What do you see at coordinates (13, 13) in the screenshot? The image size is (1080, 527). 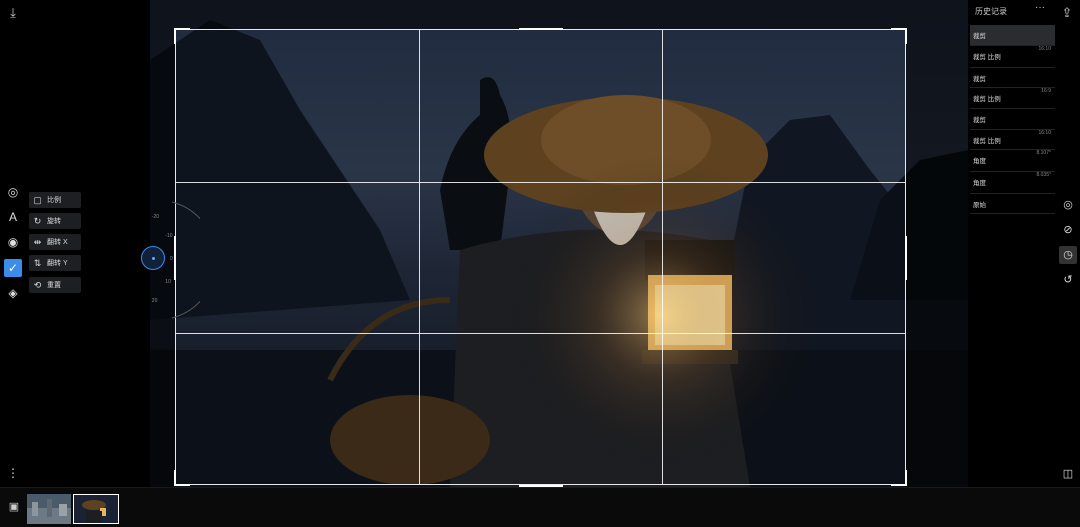 I see `download-icon: ⤓` at bounding box center [13, 13].